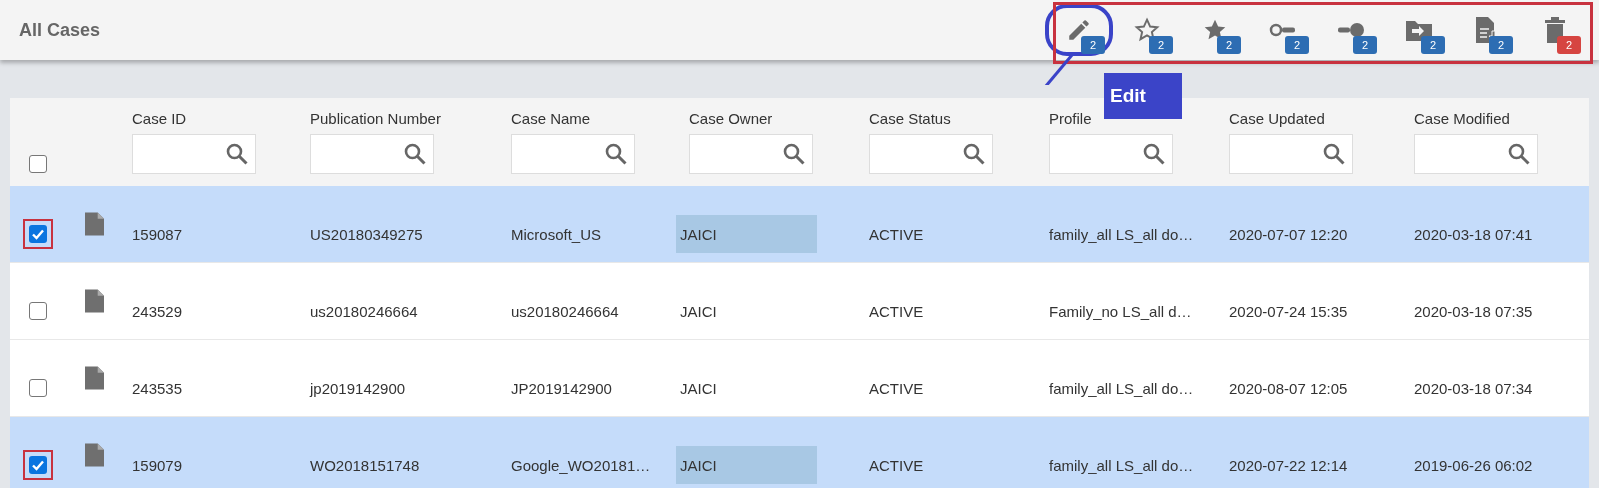 Image resolution: width=1599 pixels, height=488 pixels. Describe the element at coordinates (157, 465) in the screenshot. I see `table-cell-text: 159079` at that location.